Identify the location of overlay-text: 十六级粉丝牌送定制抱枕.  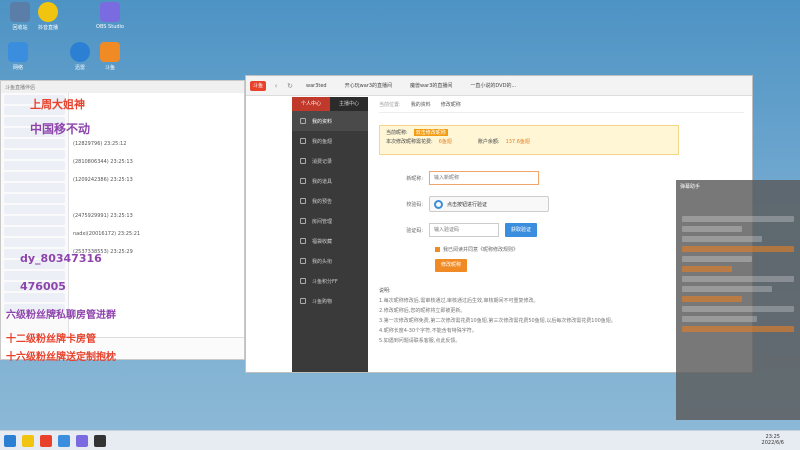
(61, 357).